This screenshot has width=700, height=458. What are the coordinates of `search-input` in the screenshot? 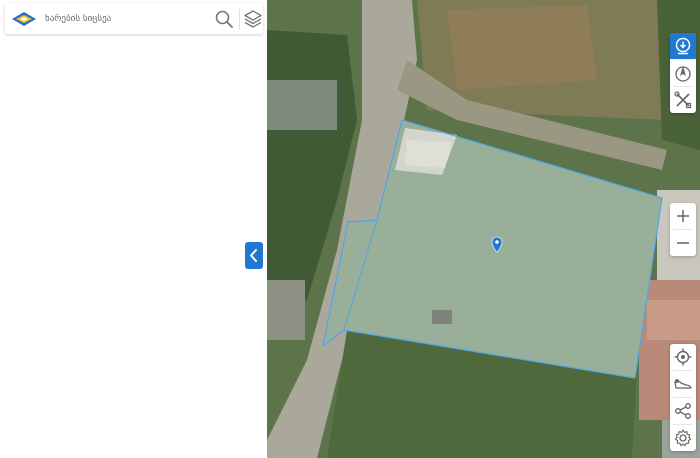 It's located at (125, 19).